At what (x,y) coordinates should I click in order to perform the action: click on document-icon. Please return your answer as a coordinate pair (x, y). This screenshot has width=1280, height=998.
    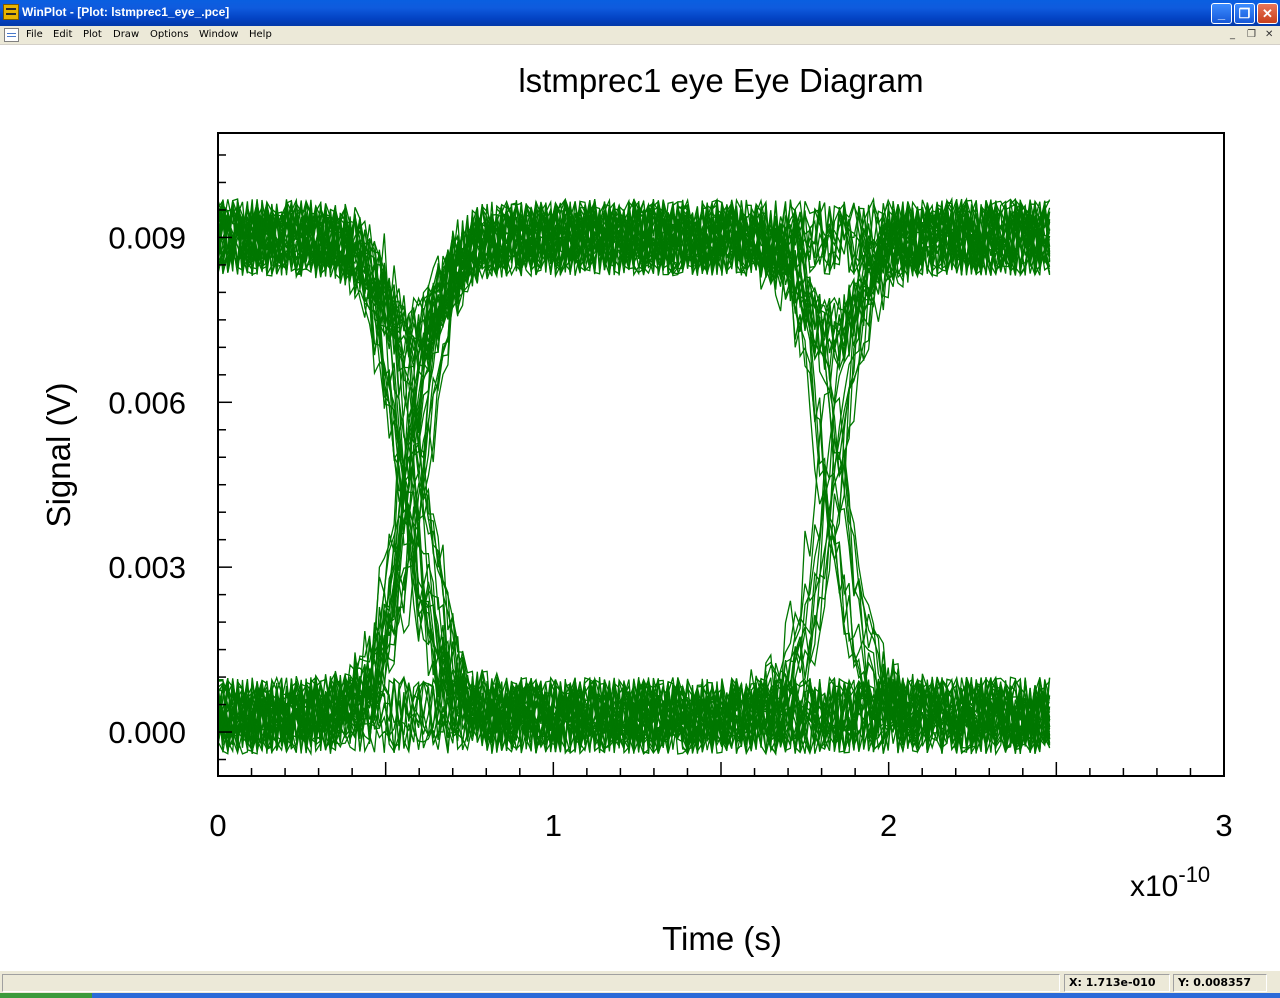
    Looking at the image, I should click on (11, 35).